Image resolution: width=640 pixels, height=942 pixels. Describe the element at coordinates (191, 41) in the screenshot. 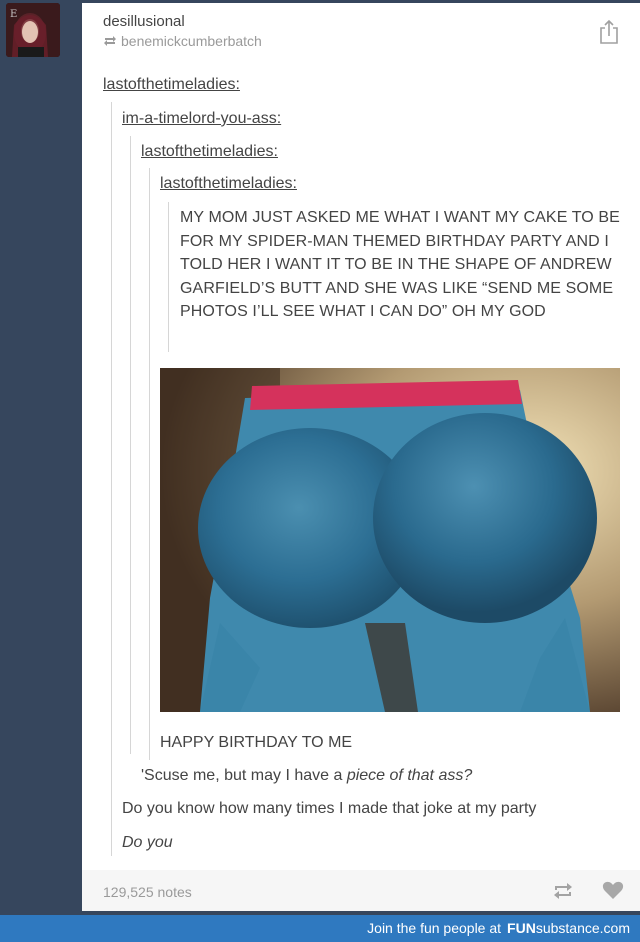

I see `reblogged-from-name: benemickcumberbatch` at that location.